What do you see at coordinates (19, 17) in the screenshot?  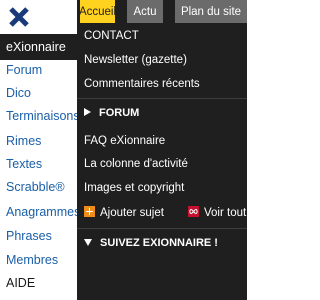 I see `close-icon` at bounding box center [19, 17].